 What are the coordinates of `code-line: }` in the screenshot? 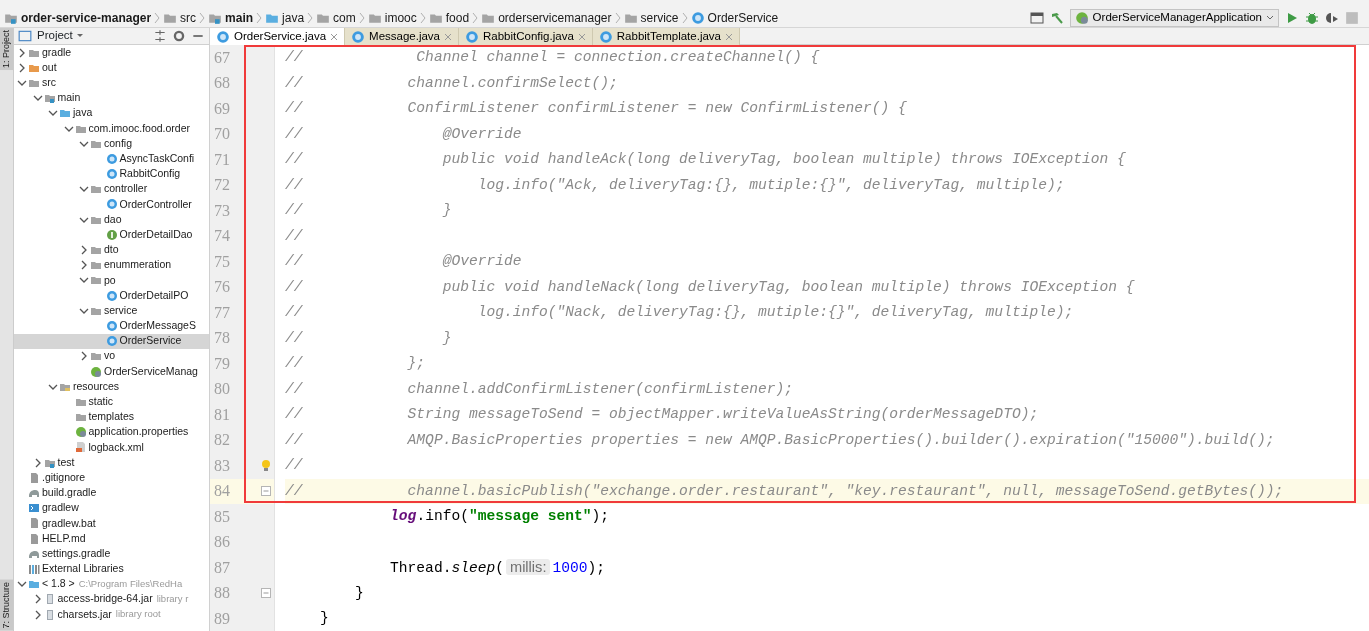 It's located at (359, 593).